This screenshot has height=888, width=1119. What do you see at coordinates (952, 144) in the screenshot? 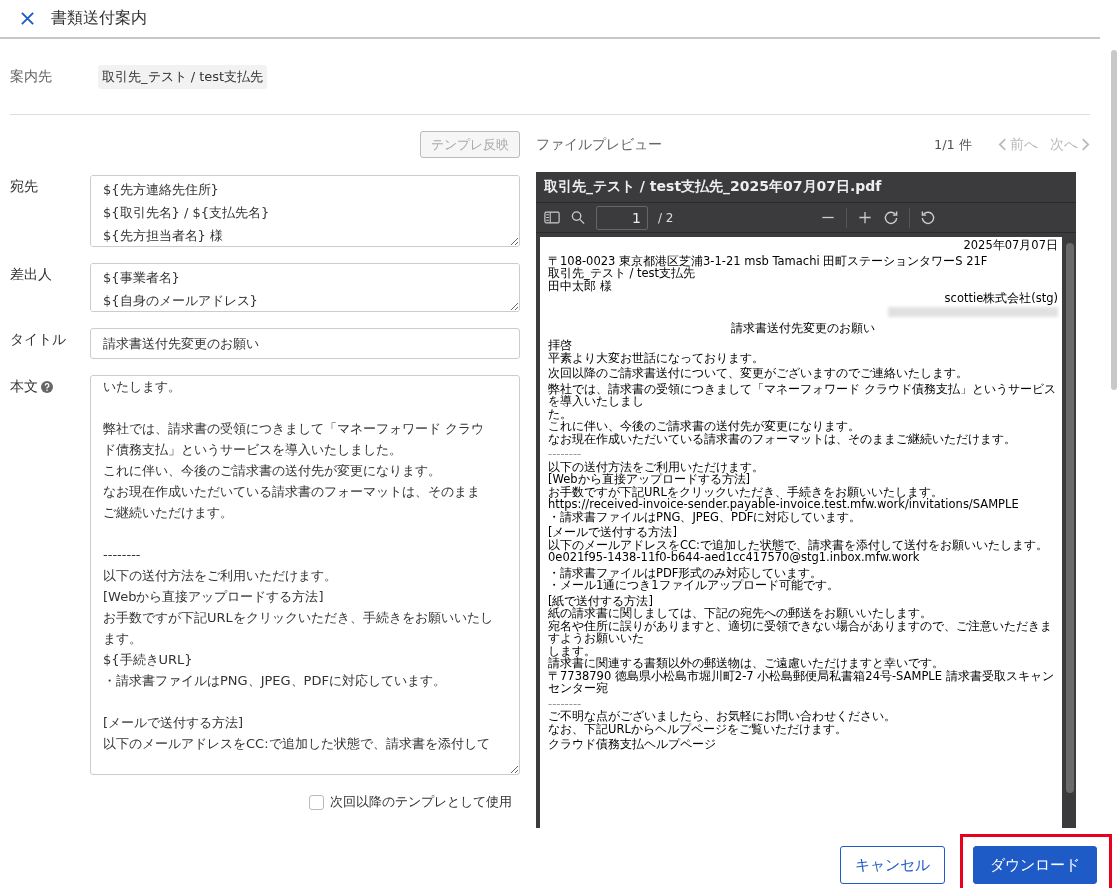
I see `file-count: 1/1 件` at bounding box center [952, 144].